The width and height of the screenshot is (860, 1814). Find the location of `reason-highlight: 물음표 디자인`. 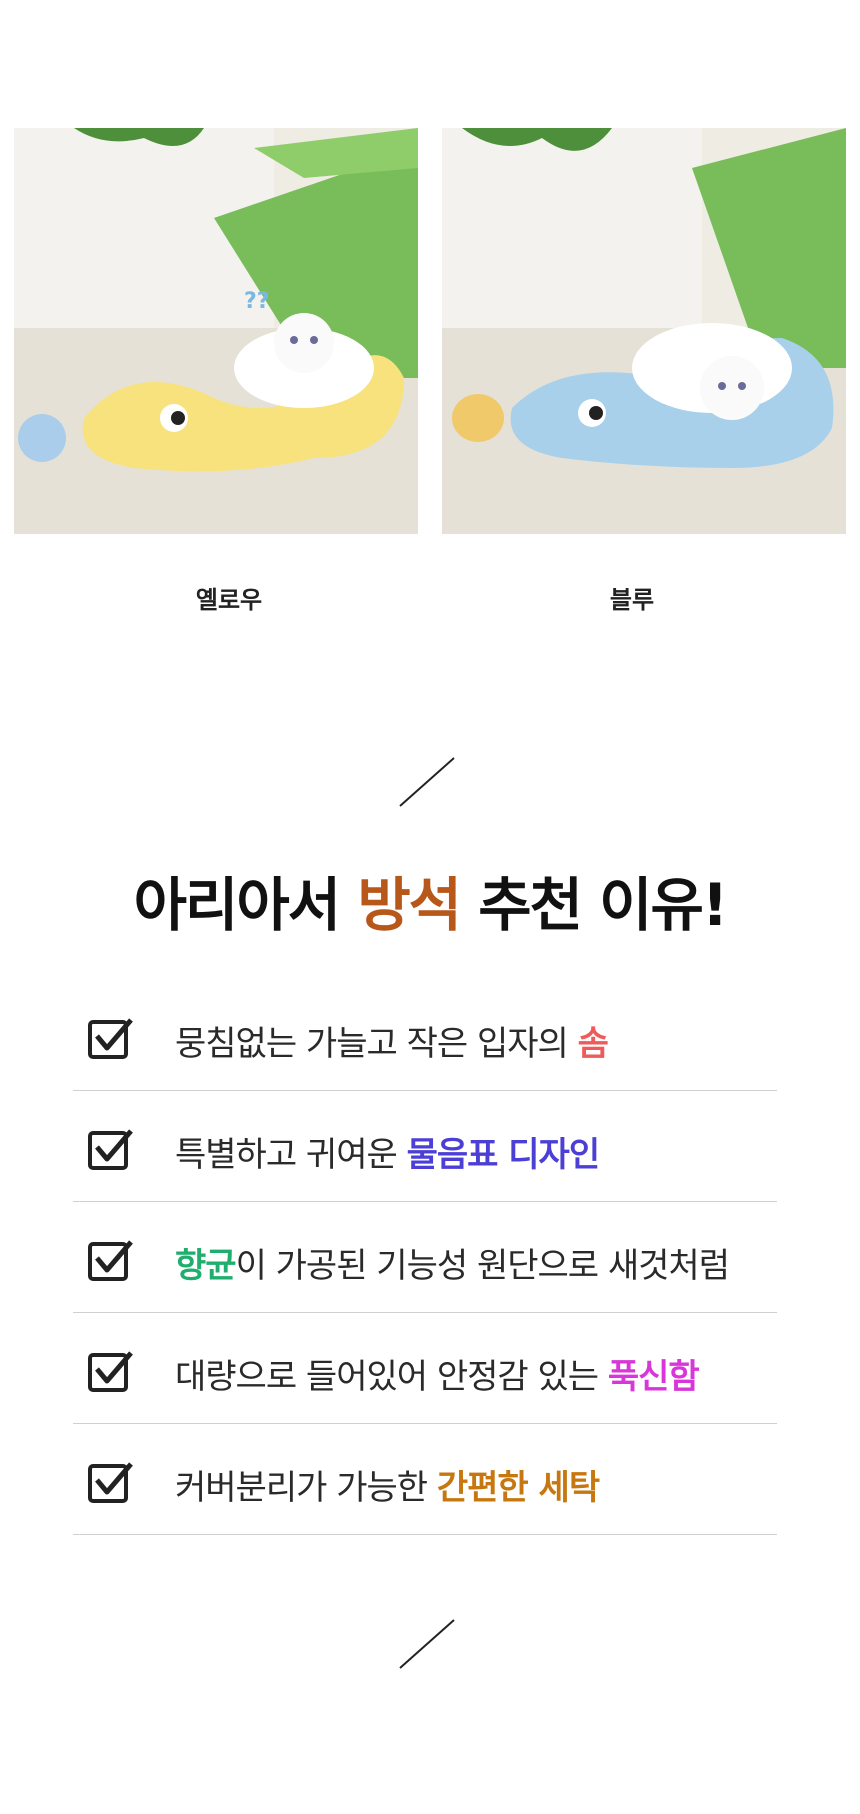

reason-highlight: 물음표 디자인 is located at coordinates (503, 1155).